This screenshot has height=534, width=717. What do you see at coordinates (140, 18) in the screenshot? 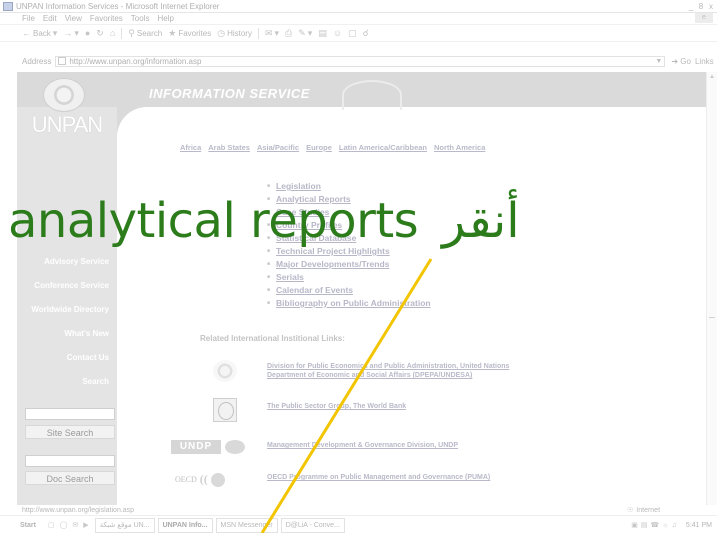
I see `menu-tools: Tools` at bounding box center [140, 18].